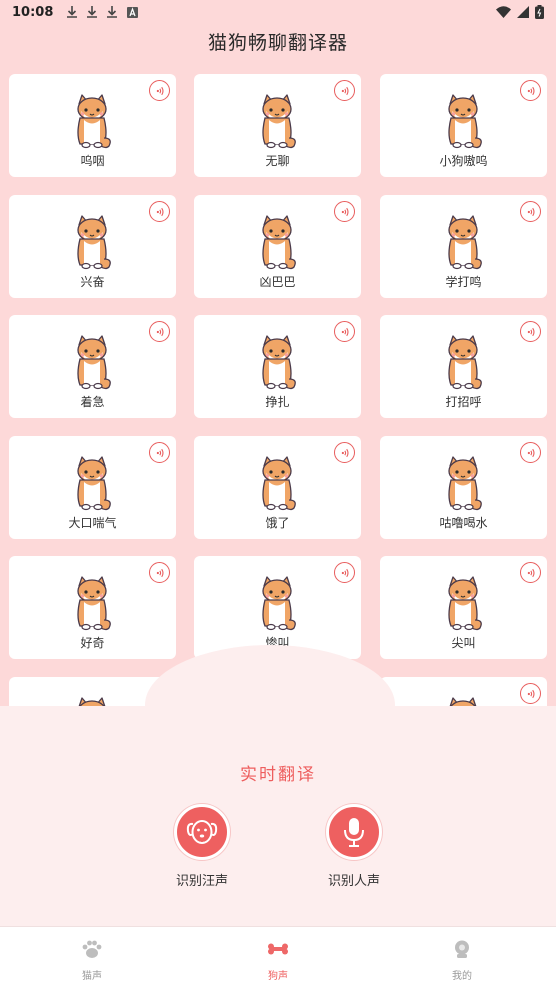  Describe the element at coordinates (503, 12) in the screenshot. I see `wifi-icon` at that location.